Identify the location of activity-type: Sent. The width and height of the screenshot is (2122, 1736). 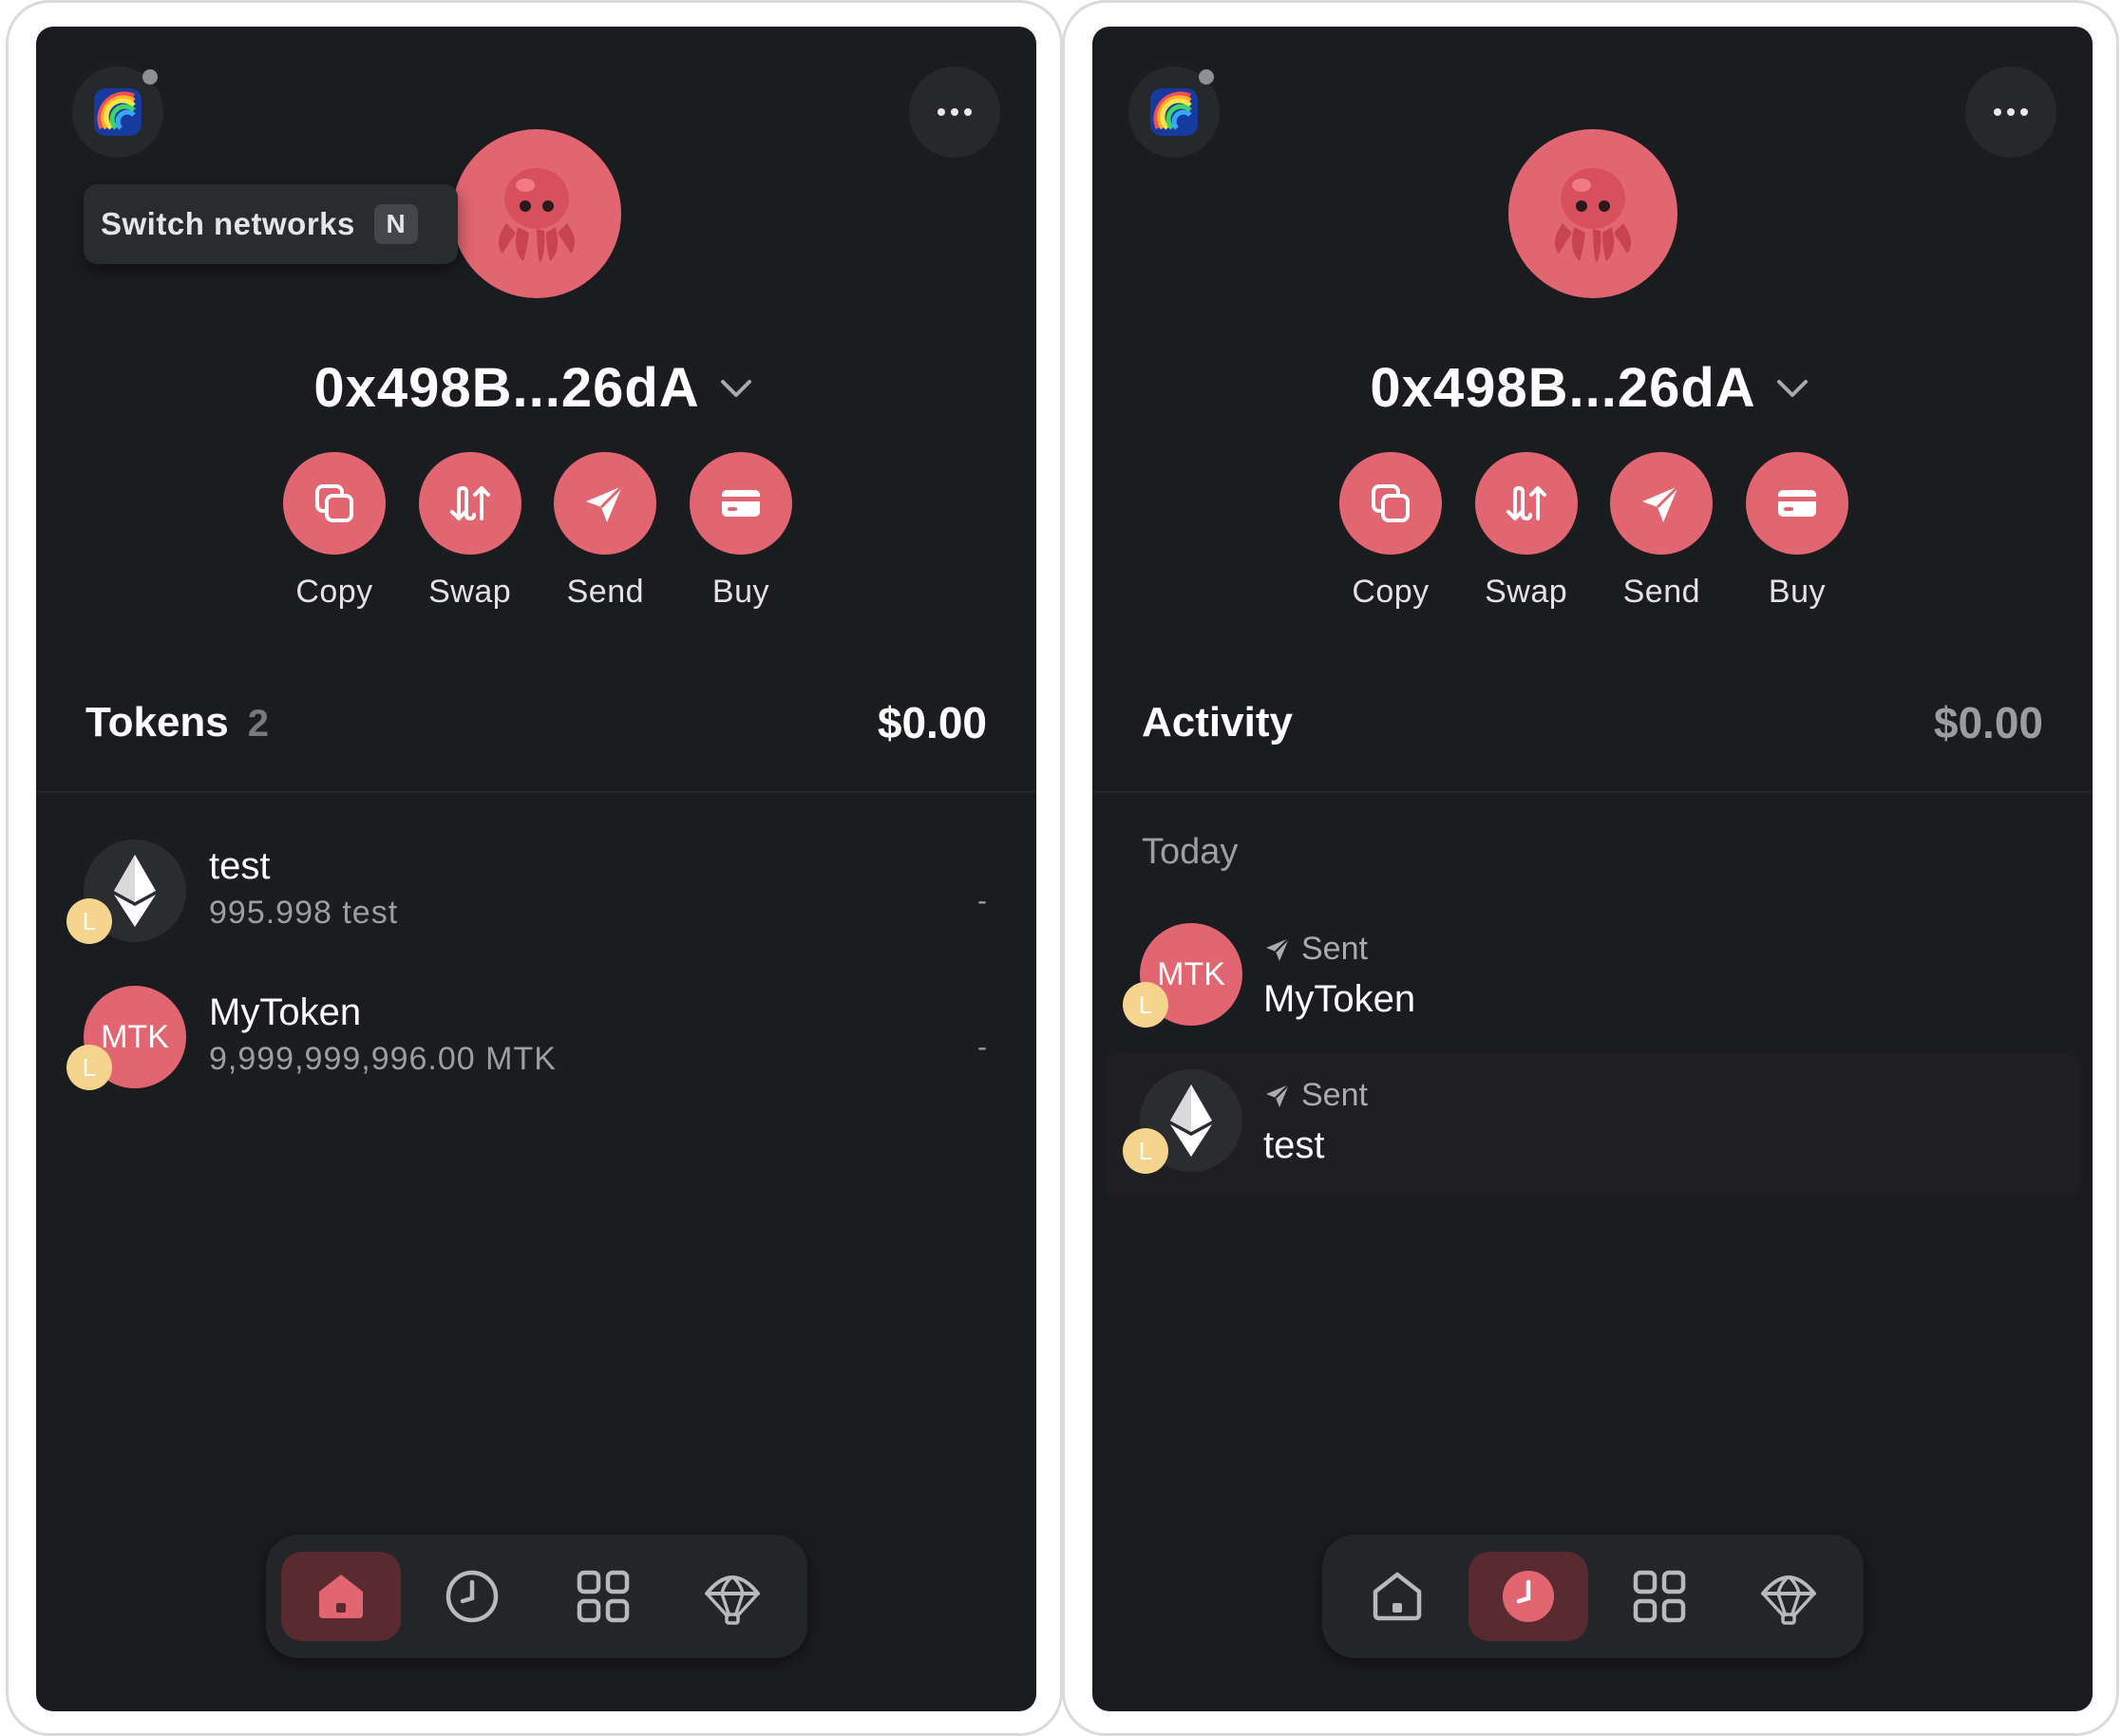
(1315, 950).